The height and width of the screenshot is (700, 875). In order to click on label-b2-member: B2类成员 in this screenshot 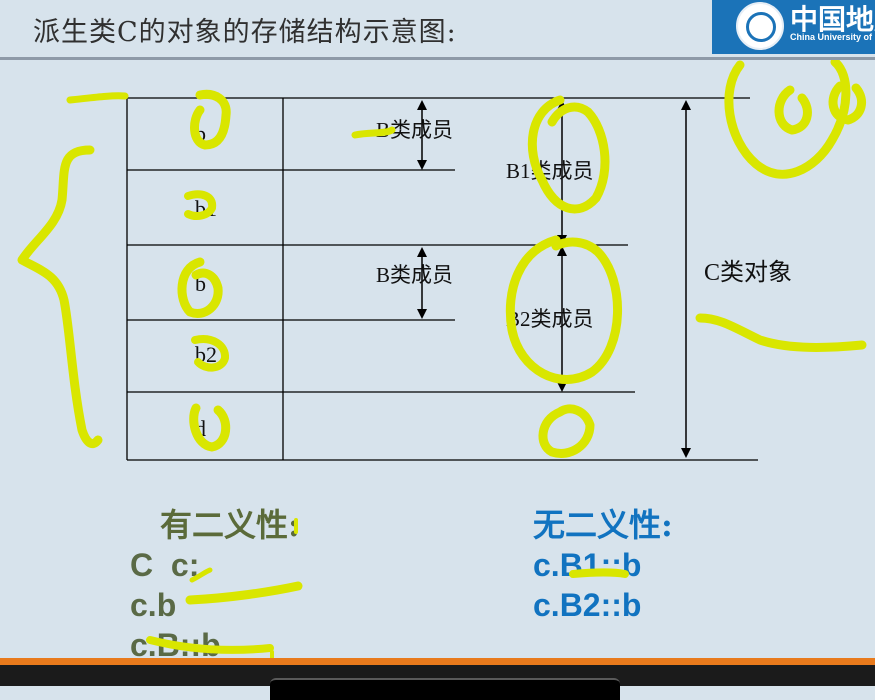, I will do `click(550, 319)`.